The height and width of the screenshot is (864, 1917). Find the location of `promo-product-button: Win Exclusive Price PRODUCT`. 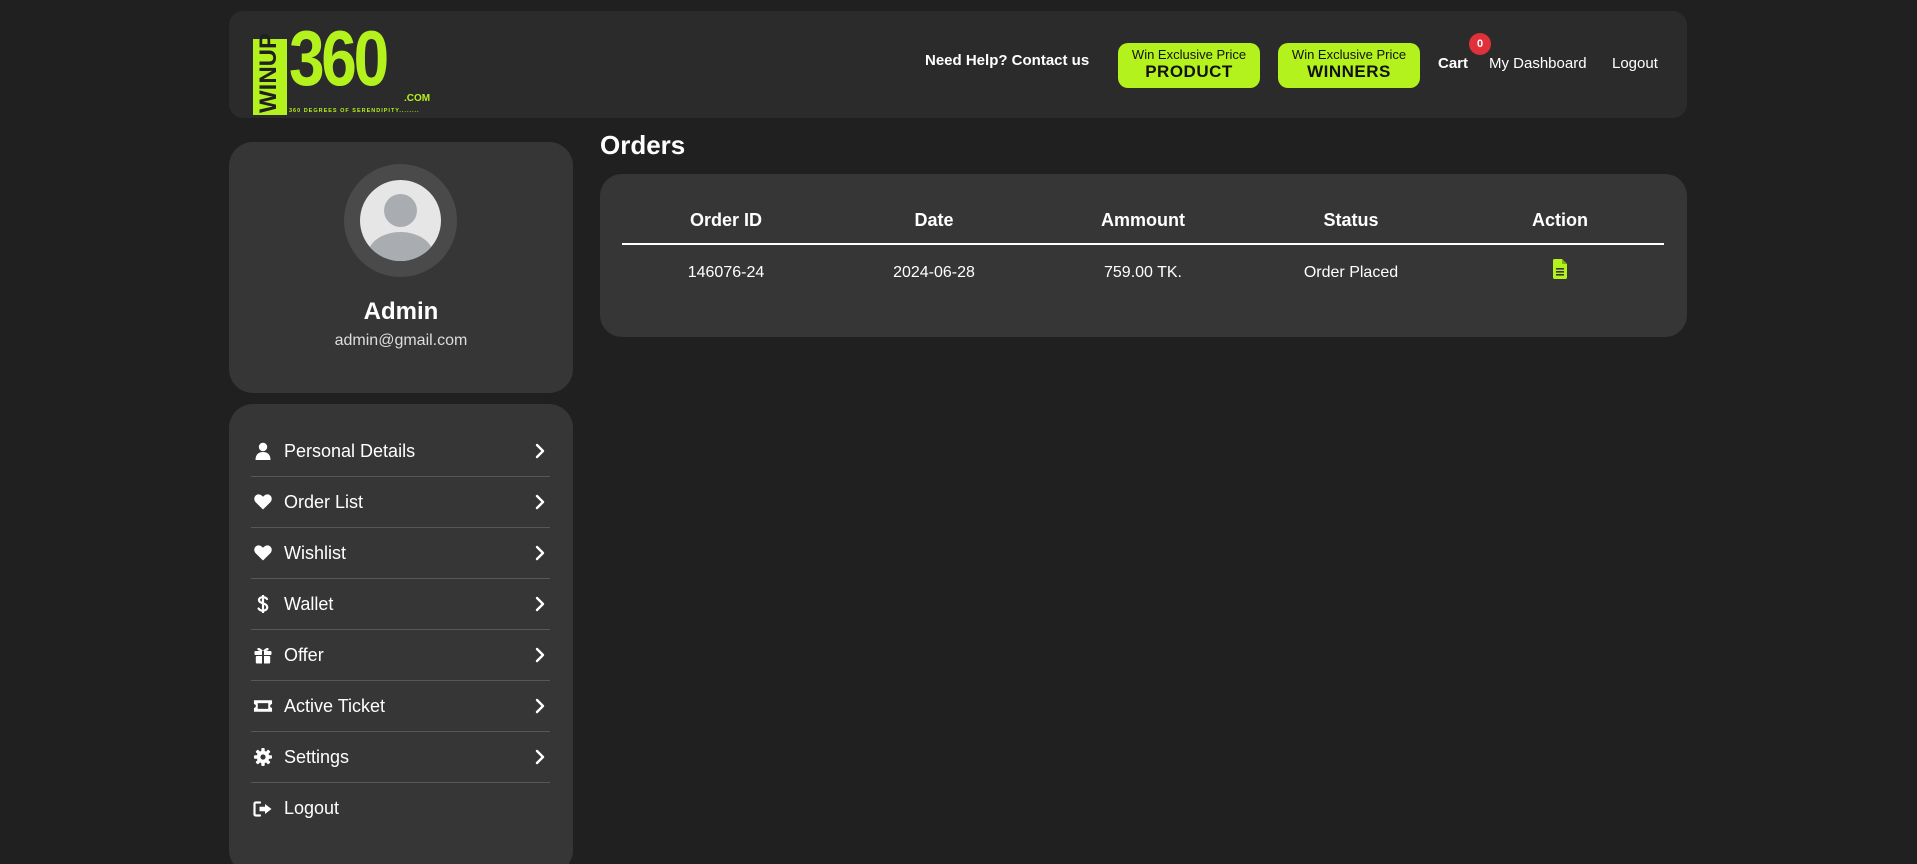

promo-product-button: Win Exclusive Price PRODUCT is located at coordinates (1189, 65).